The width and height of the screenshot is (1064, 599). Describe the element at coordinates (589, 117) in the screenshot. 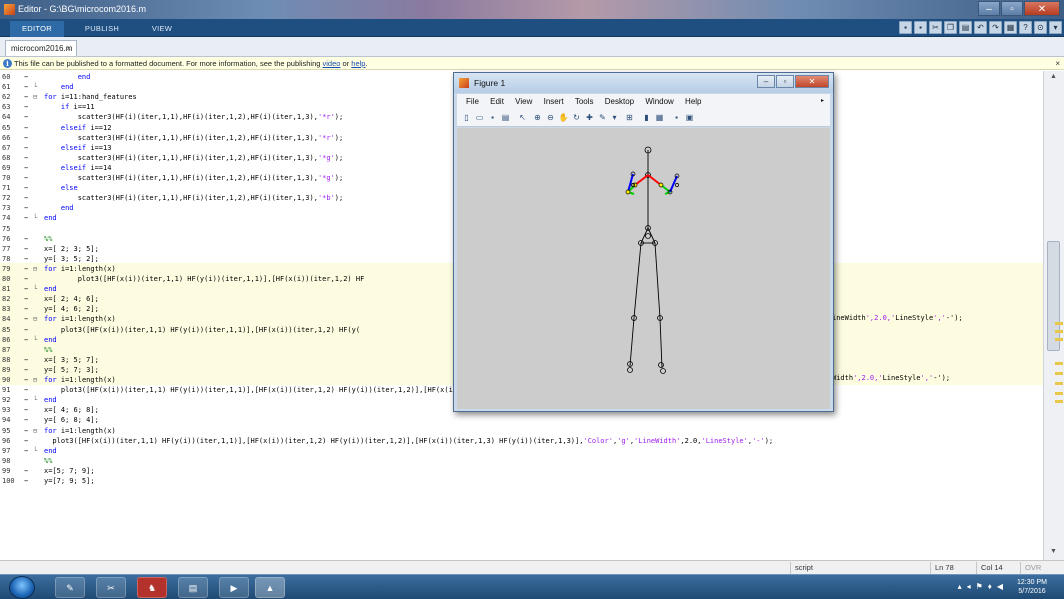

I see `data-cursor-icon: ✚` at that location.